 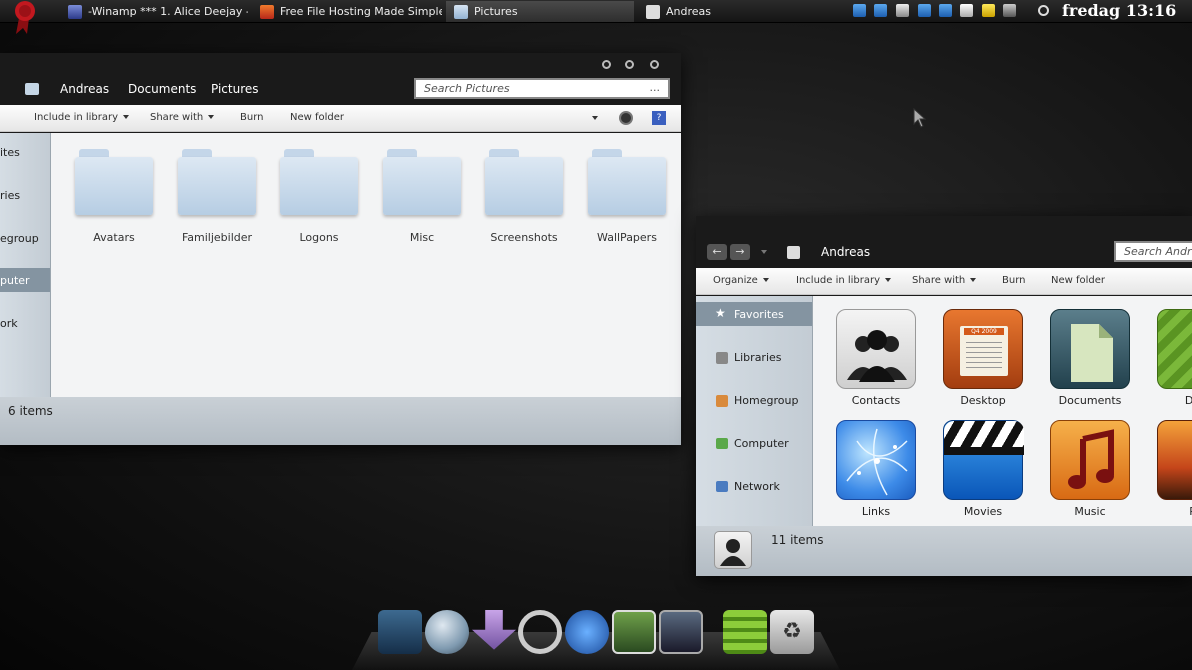 I want to click on computer-icon, so click(x=722, y=443).